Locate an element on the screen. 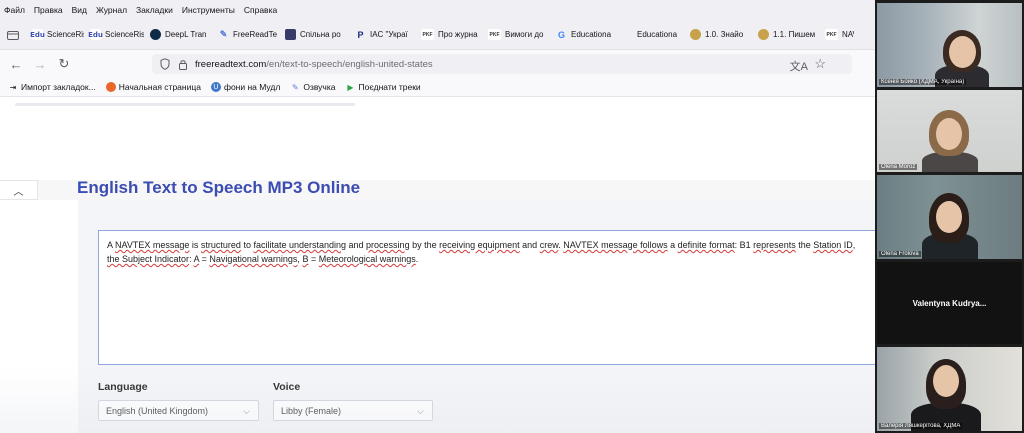  participant-name: Olena Moroz is located at coordinates (898, 167).